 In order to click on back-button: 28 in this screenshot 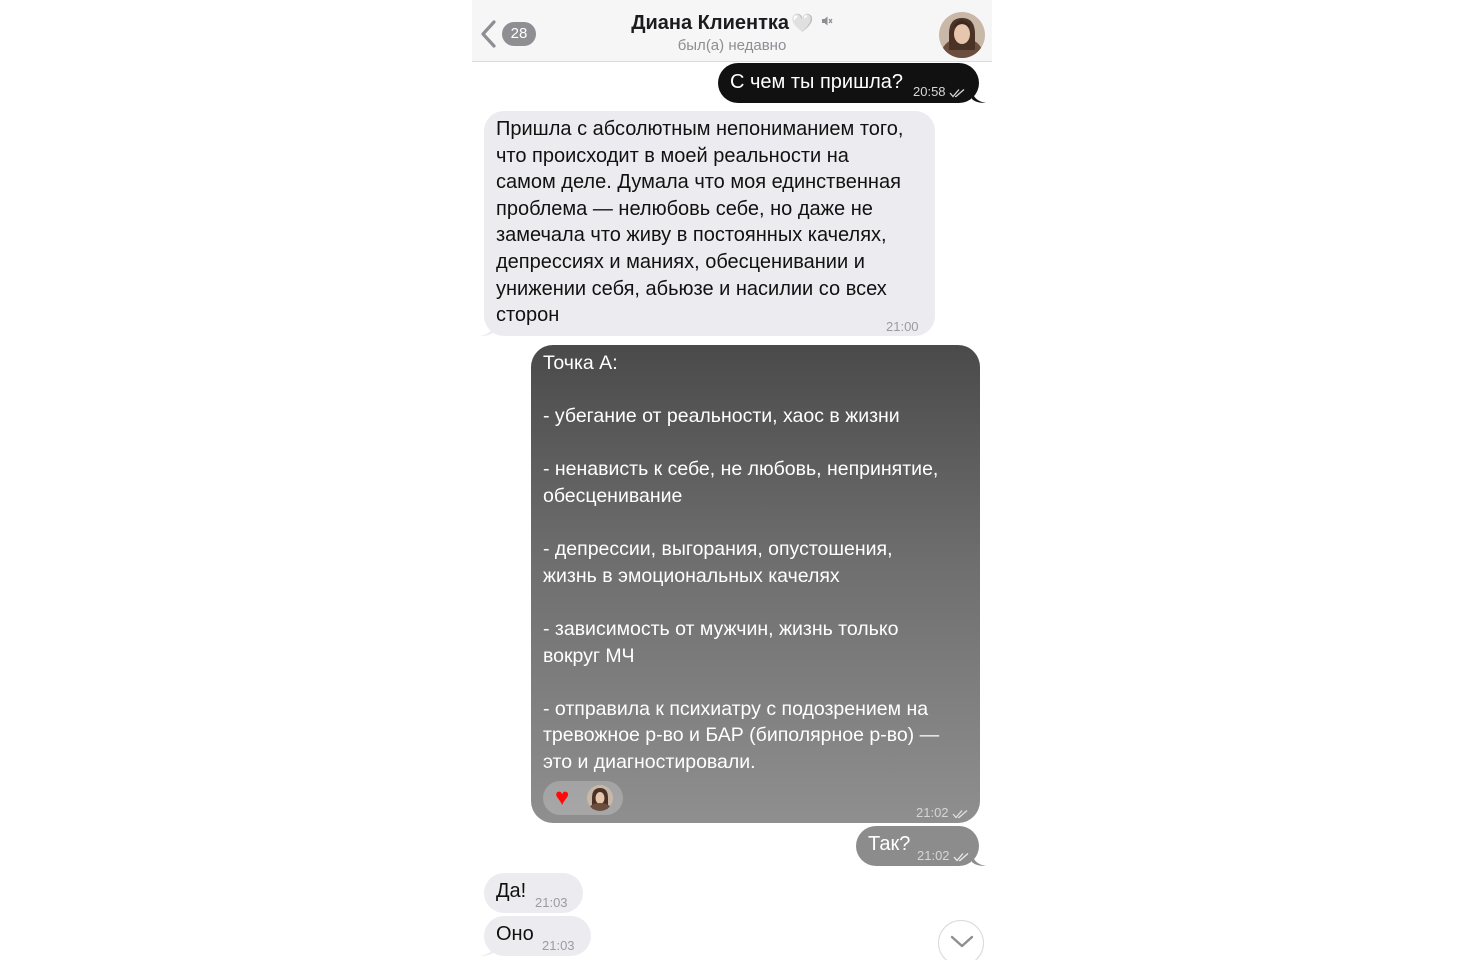, I will do `click(510, 34)`.